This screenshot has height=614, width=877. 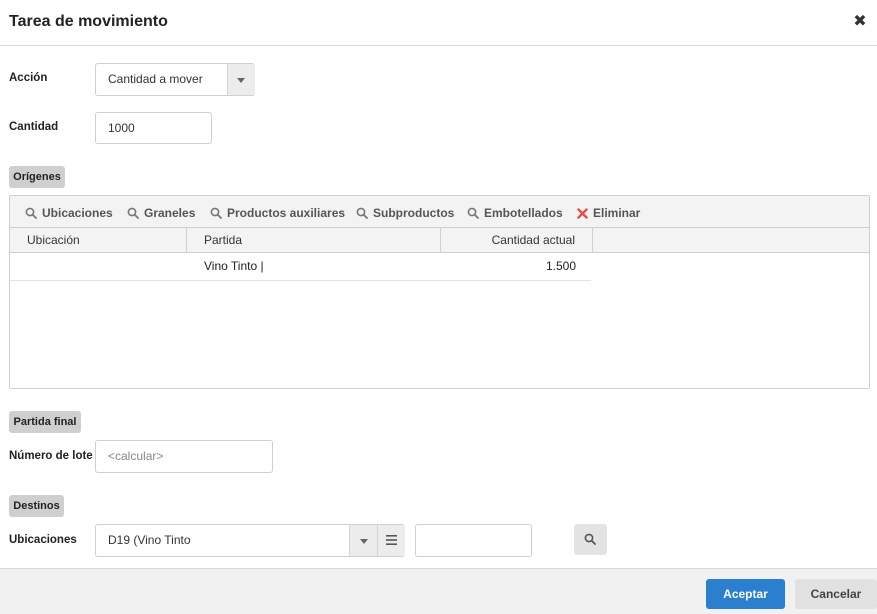 What do you see at coordinates (155, 79) in the screenshot?
I see `accion-select-value: Cantidad a mover` at bounding box center [155, 79].